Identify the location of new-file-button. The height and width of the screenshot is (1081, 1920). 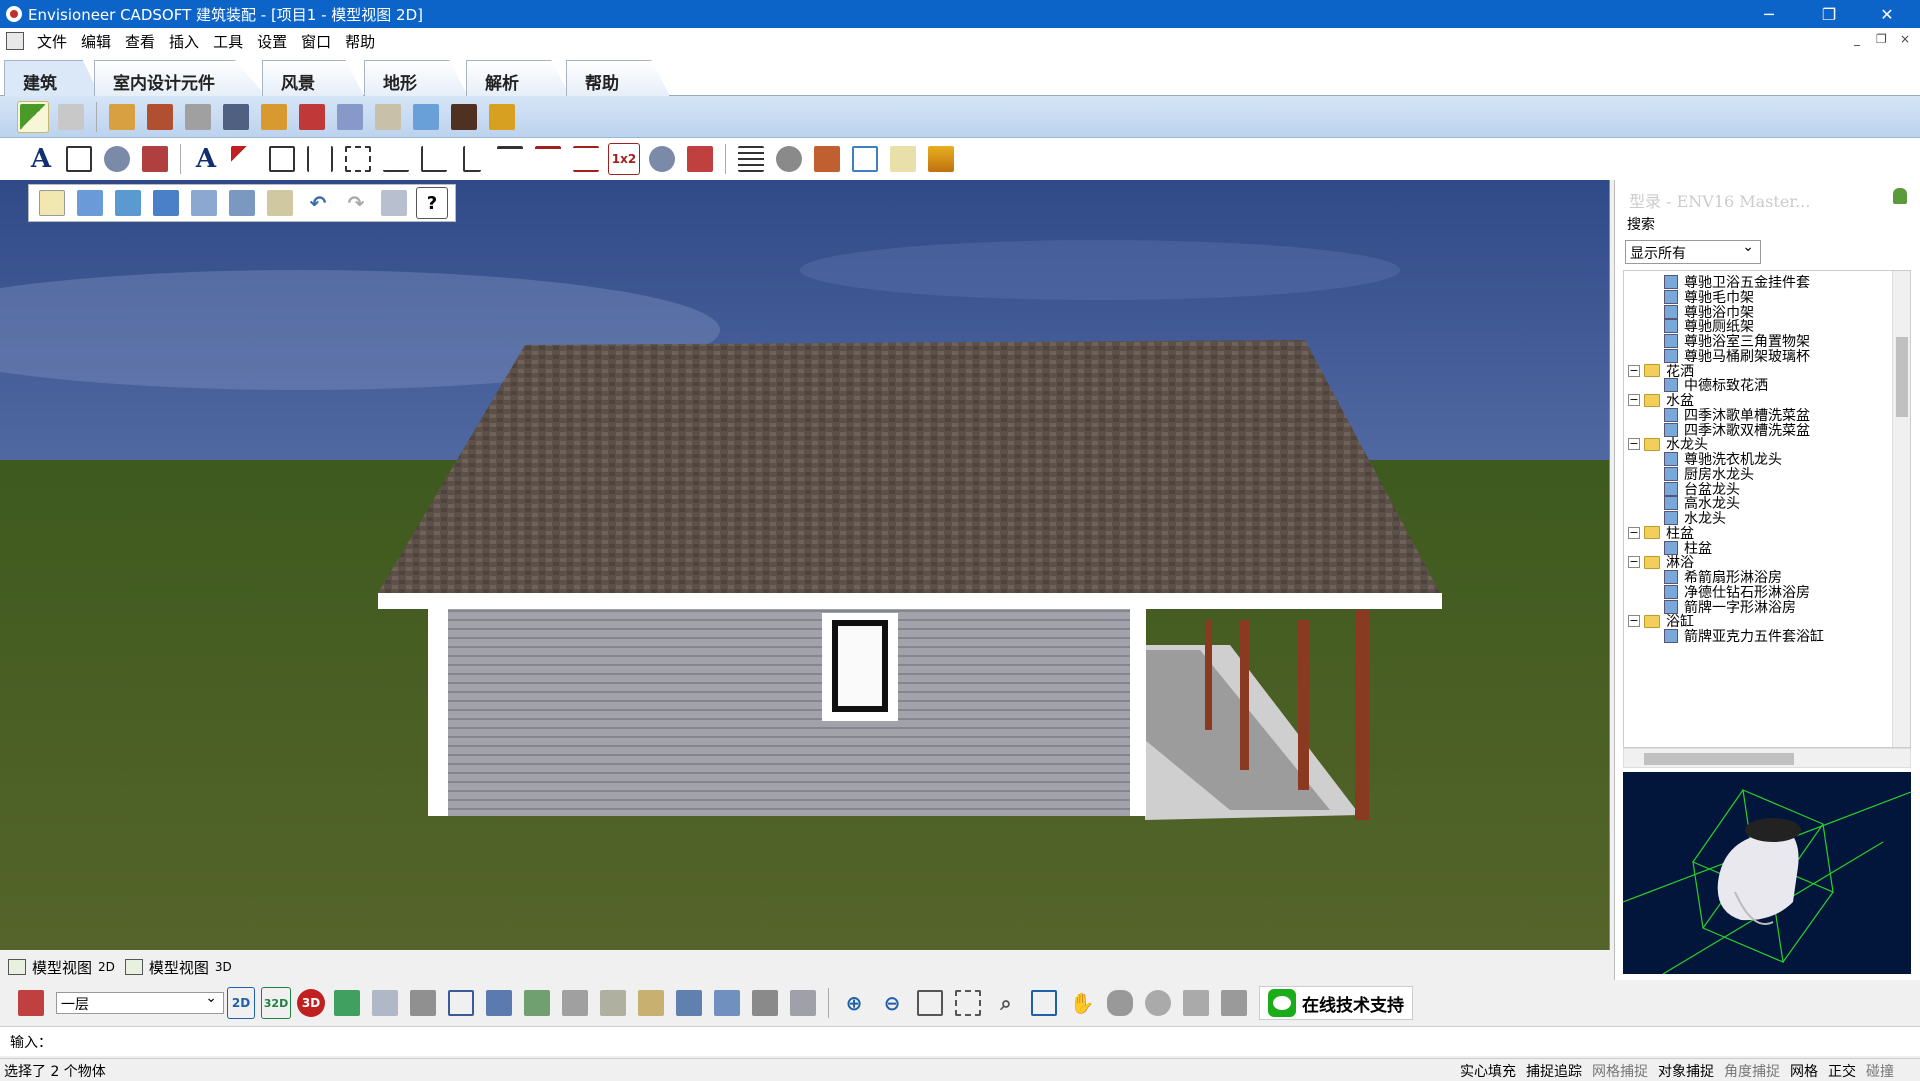
(52, 203).